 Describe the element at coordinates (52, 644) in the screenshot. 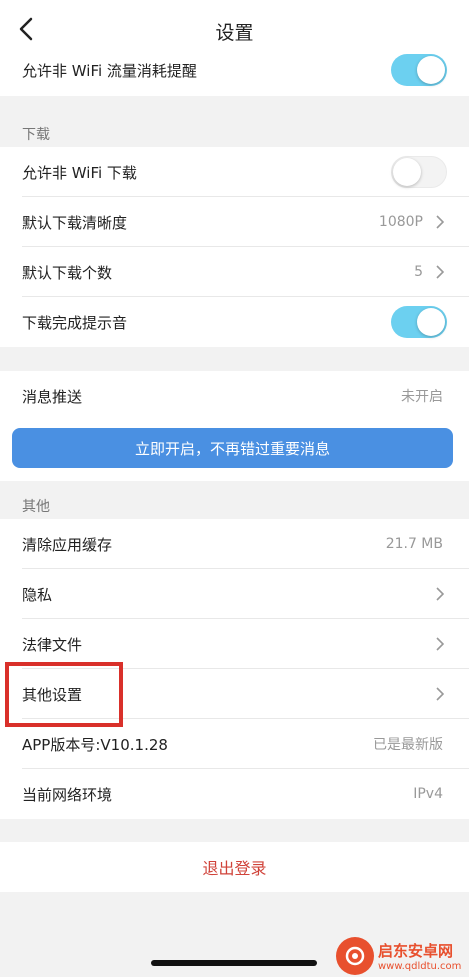

I see `row-label: 法律文件` at that location.